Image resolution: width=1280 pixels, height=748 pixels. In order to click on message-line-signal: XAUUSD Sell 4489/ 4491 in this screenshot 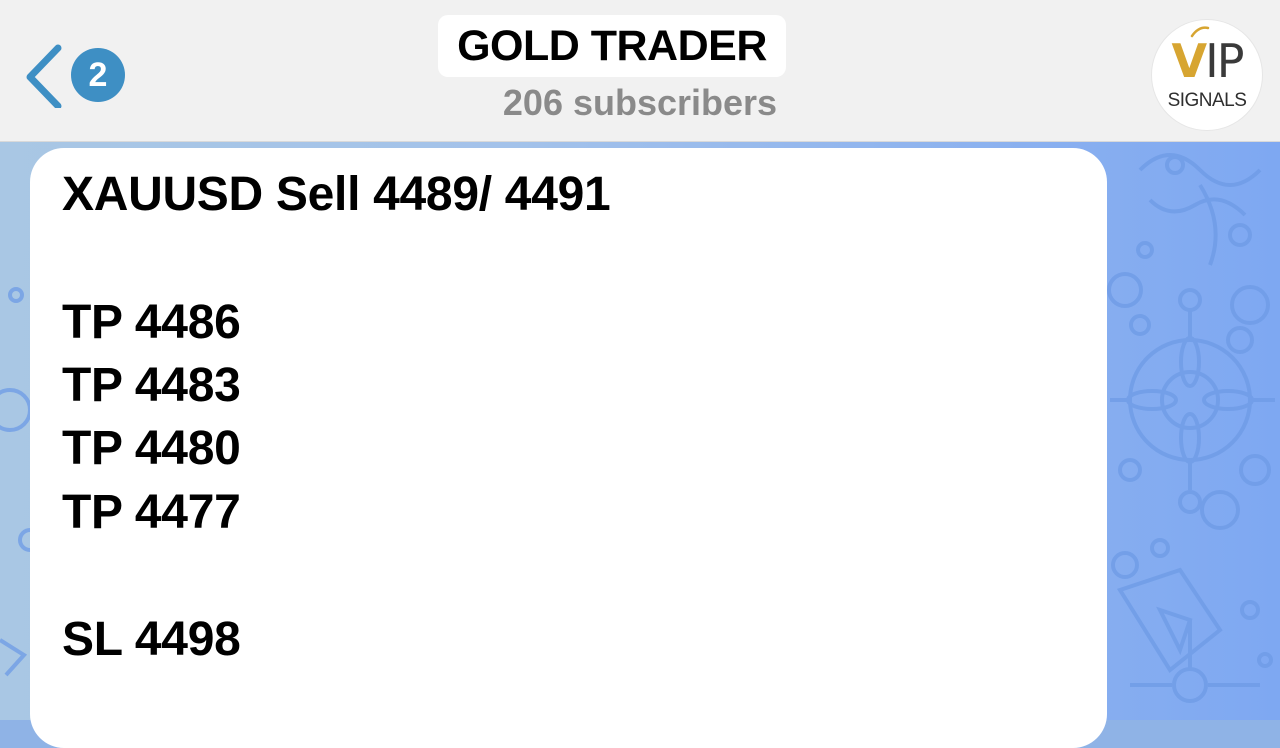, I will do `click(336, 194)`.